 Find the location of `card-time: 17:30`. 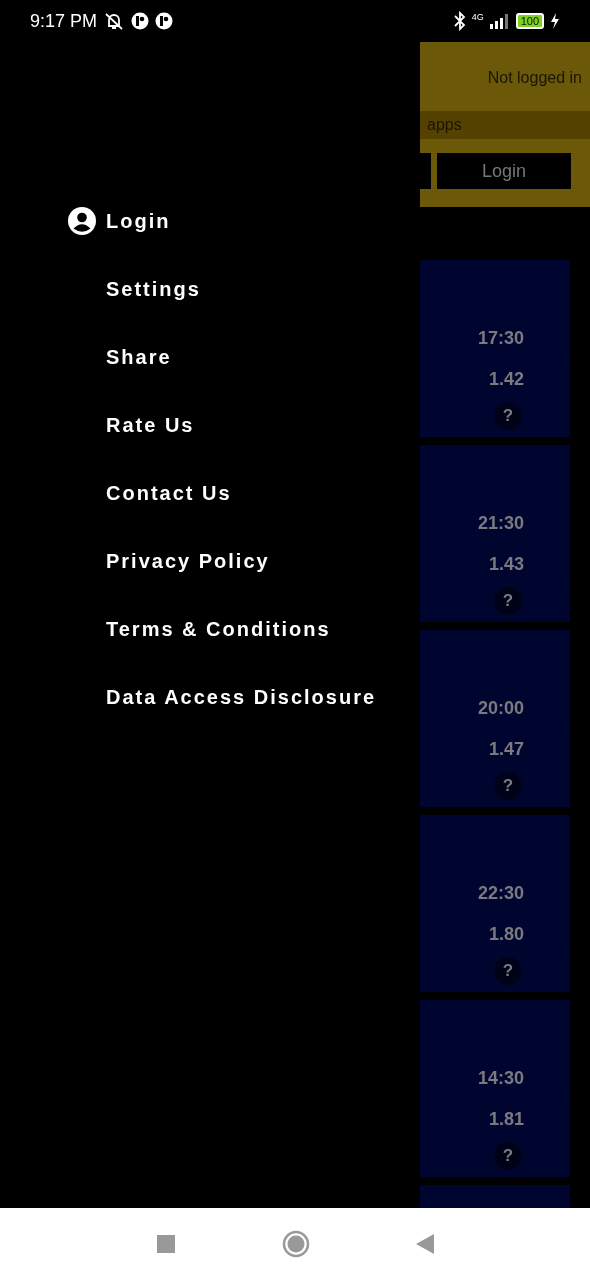

card-time: 17:30 is located at coordinates (500, 338).